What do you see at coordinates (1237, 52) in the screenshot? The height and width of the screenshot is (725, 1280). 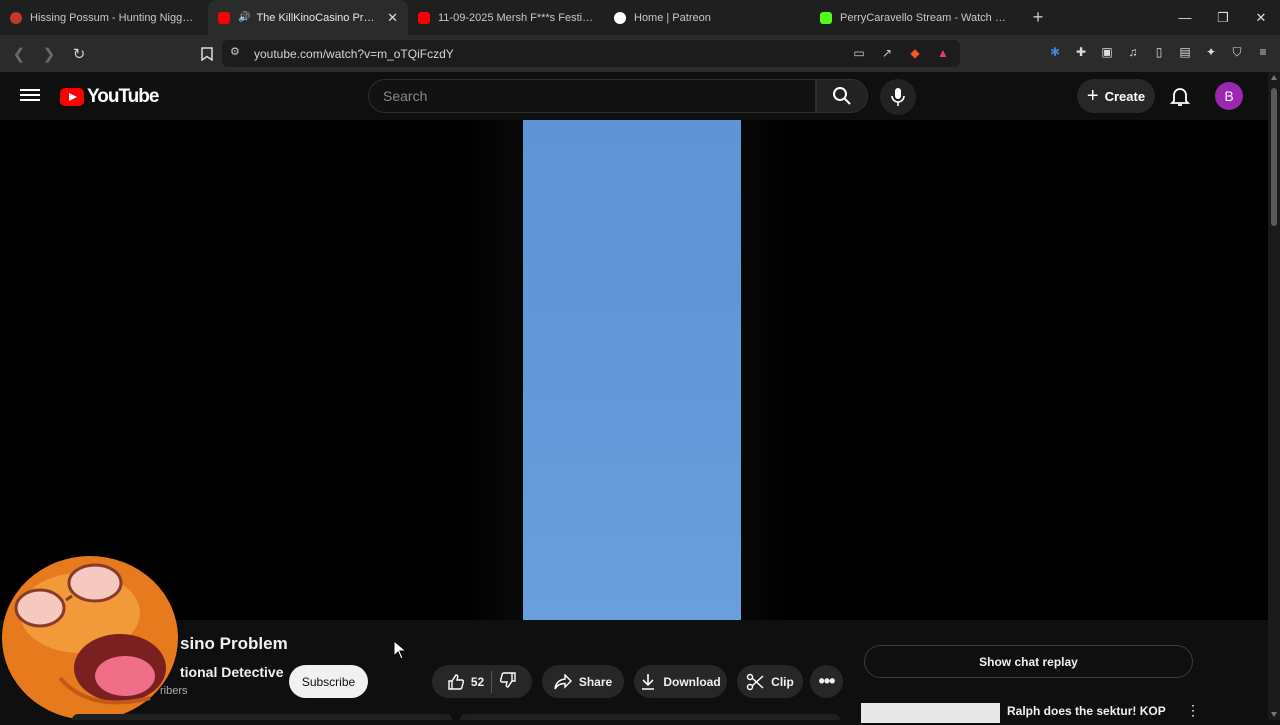 I see `vpn-icon: ⛉` at bounding box center [1237, 52].